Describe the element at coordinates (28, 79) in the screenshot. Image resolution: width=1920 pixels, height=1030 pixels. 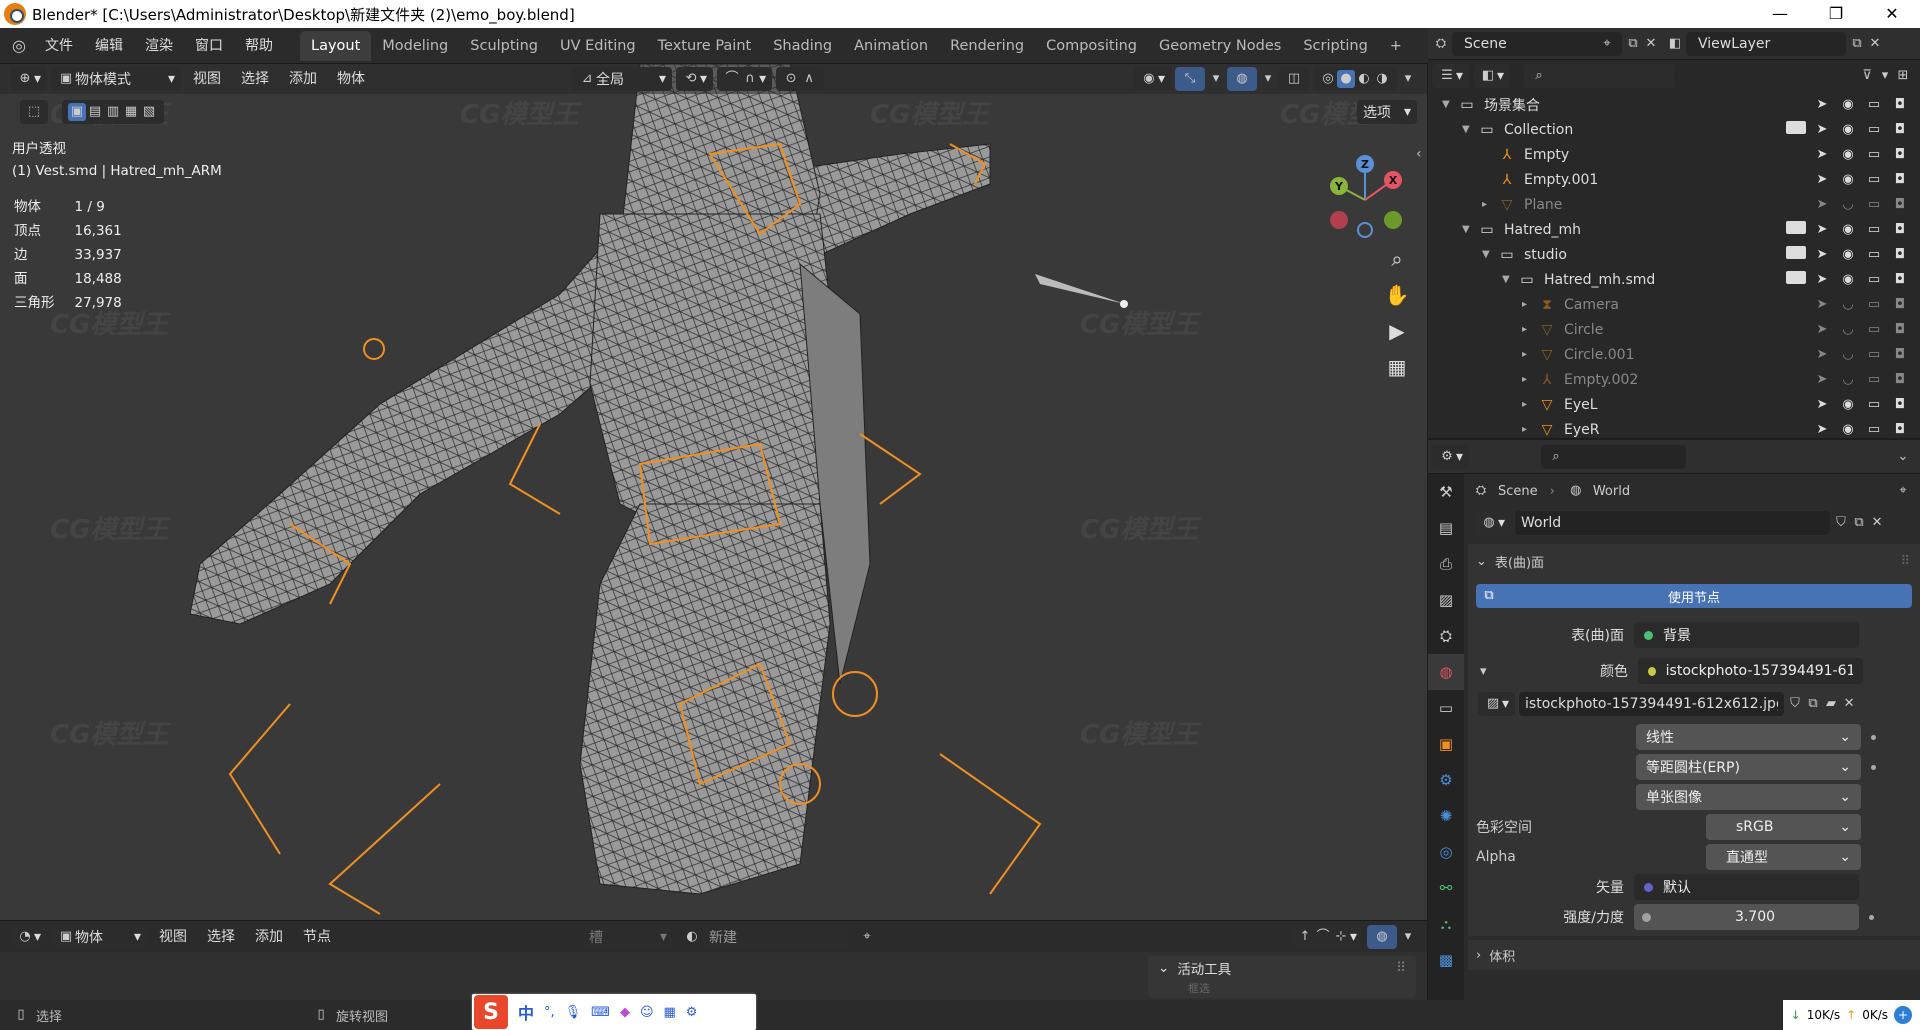
I see `editor-type-button: ⊕▾` at that location.